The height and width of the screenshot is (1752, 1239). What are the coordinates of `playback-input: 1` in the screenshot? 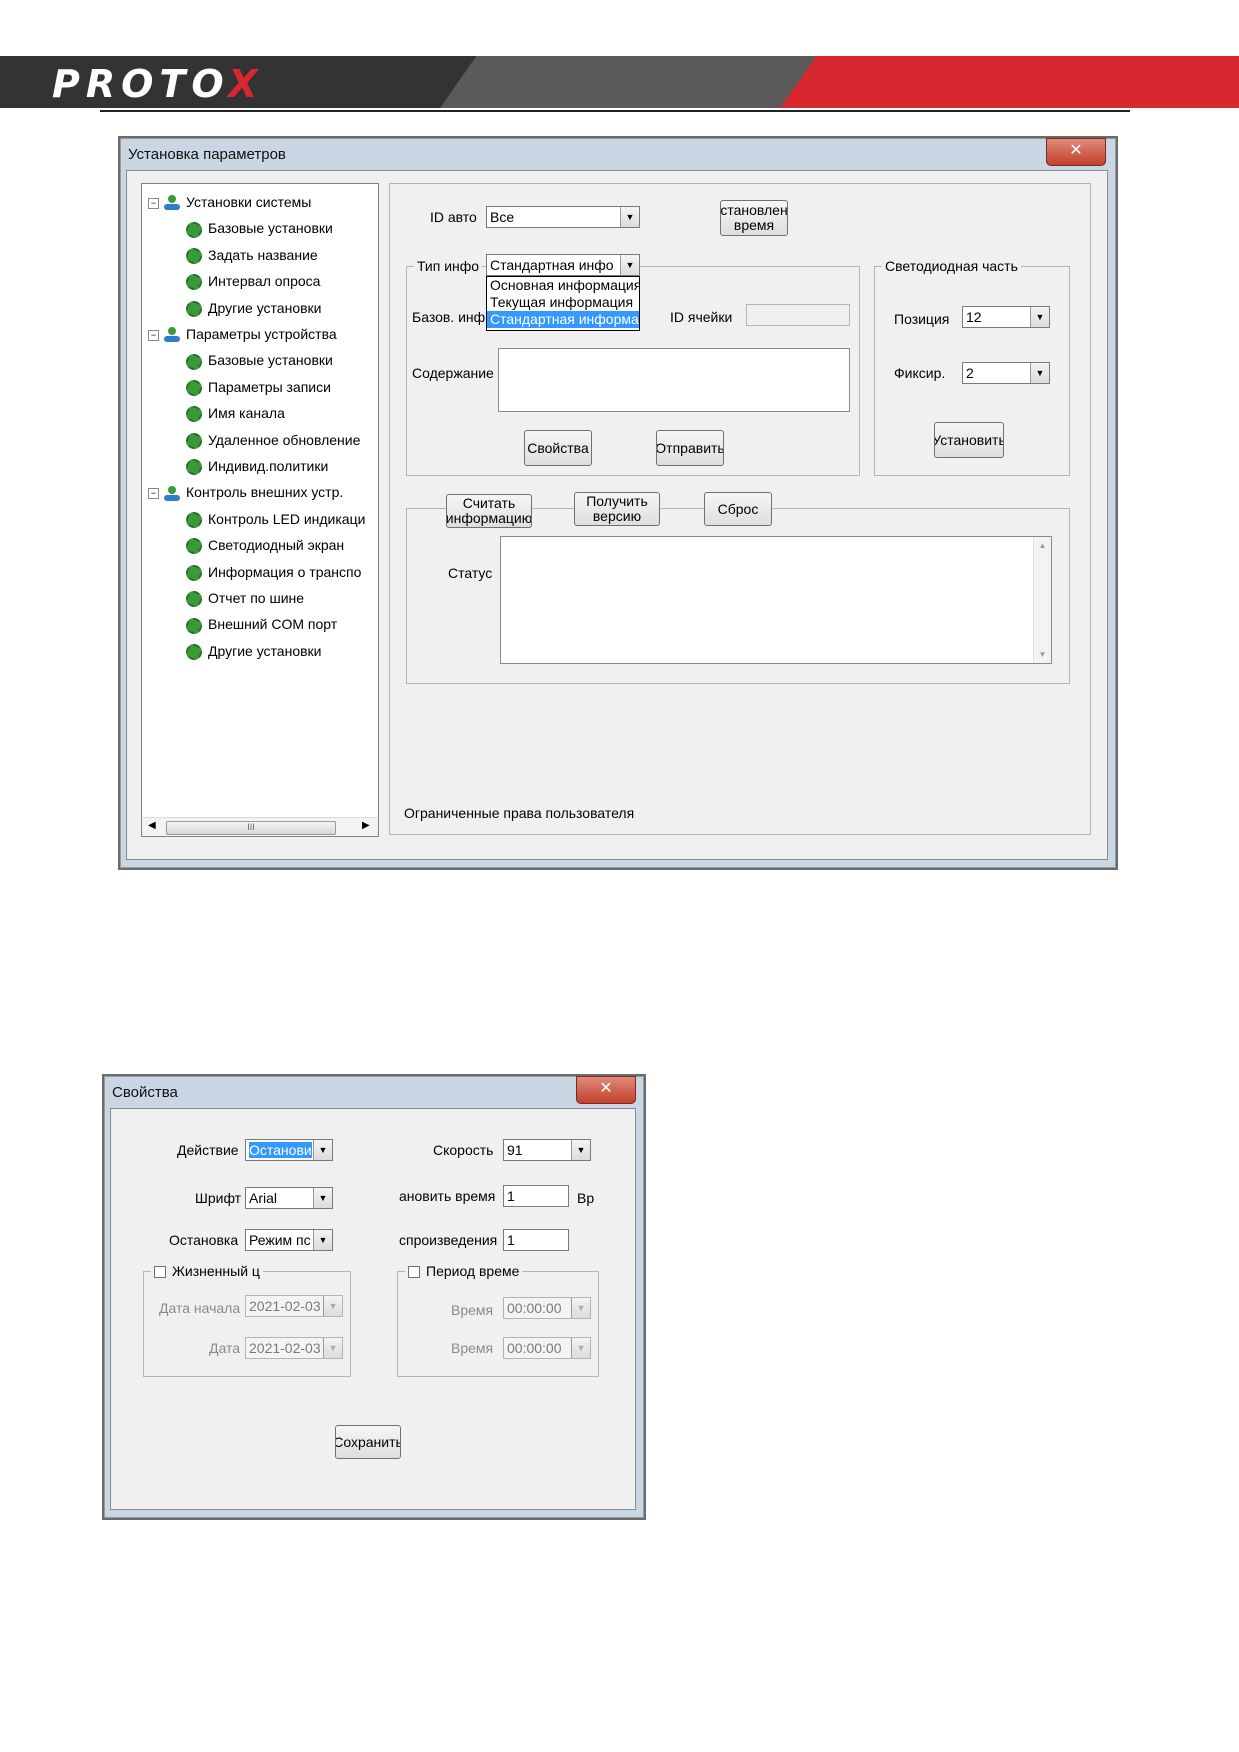 It's located at (536, 1240).